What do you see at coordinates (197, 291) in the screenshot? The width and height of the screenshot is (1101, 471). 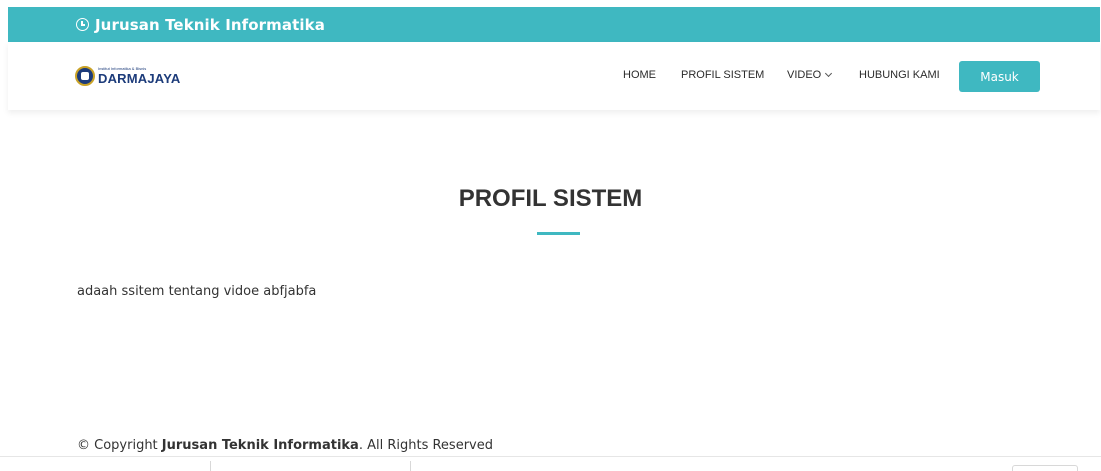 I see `profile-description: adaah ssitem tentang vidoe abfjabfa` at bounding box center [197, 291].